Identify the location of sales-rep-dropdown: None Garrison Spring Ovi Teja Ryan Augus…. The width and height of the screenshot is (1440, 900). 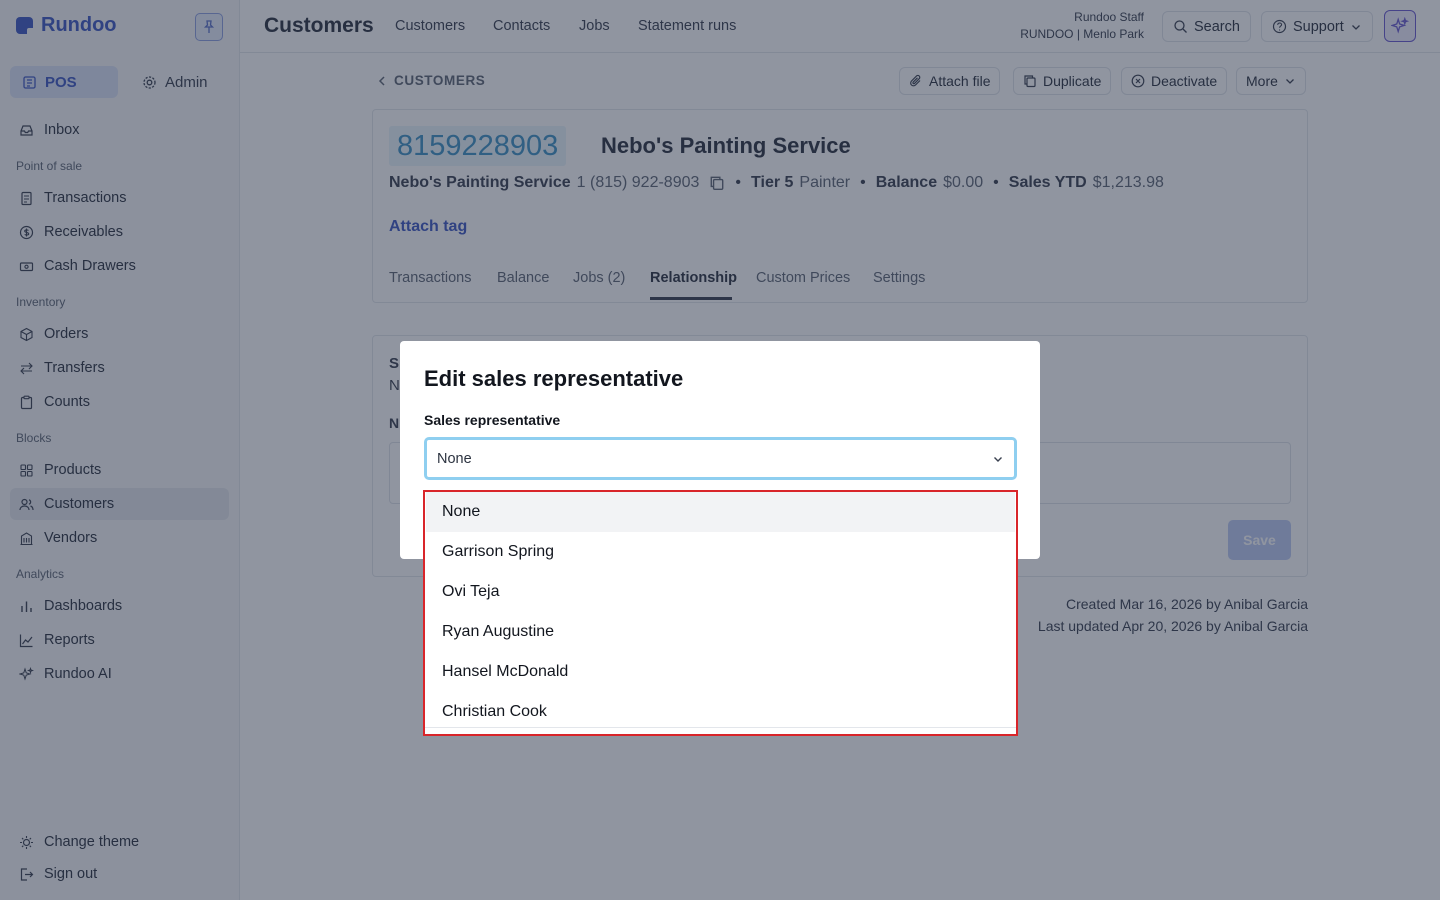
(720, 613).